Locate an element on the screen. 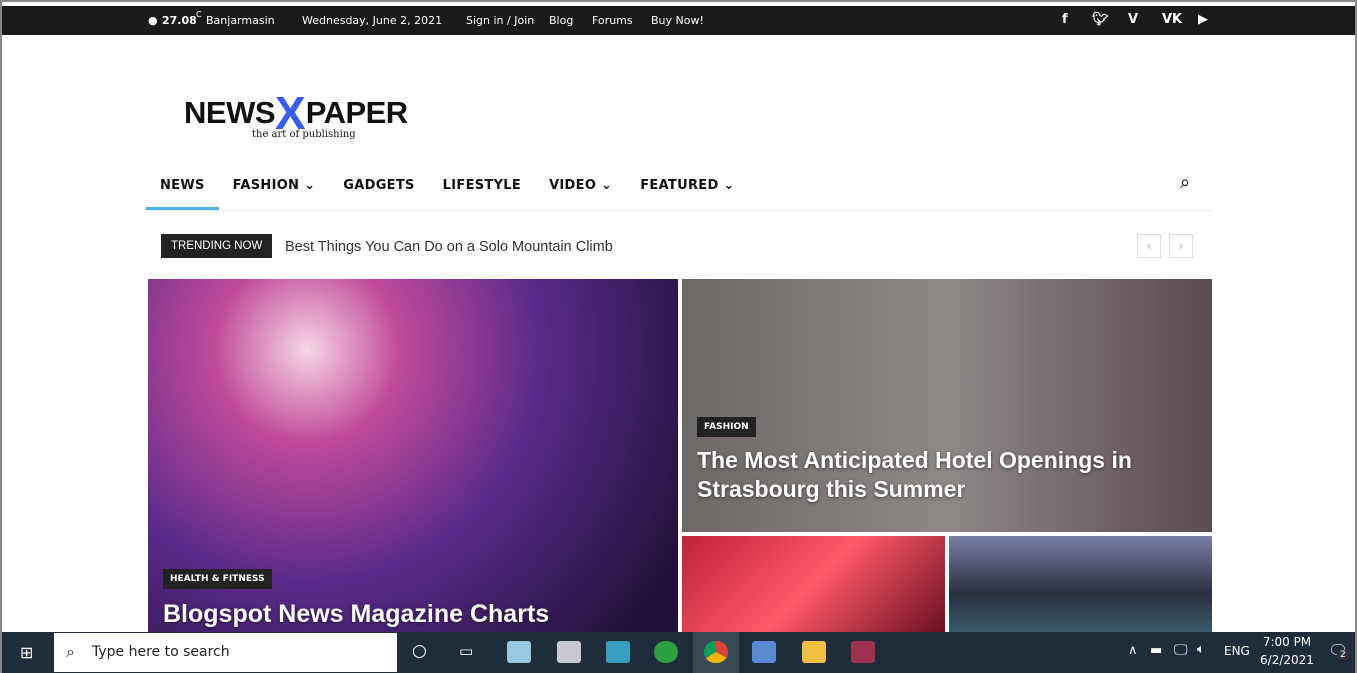  trending-label: TRENDING NOW is located at coordinates (217, 246).